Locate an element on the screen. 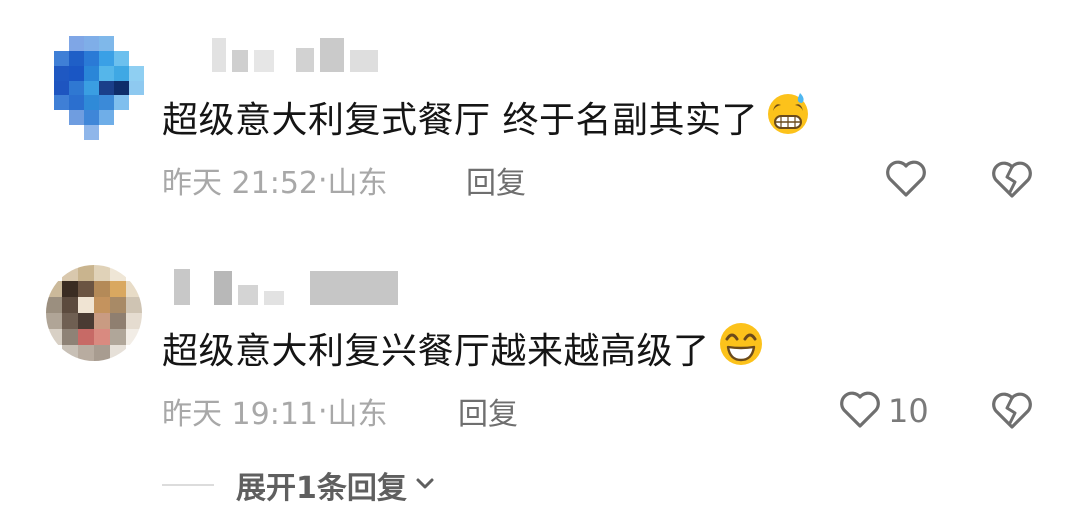 The width and height of the screenshot is (1080, 530). like-button is located at coordinates (909, 180).